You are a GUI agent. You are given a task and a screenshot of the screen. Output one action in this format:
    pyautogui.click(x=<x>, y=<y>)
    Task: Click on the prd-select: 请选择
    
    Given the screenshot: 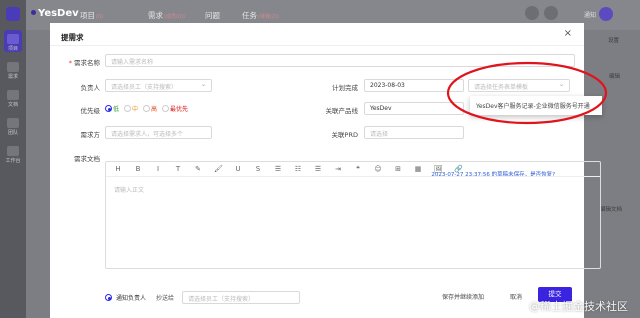 What is the action you would take?
    pyautogui.click(x=414, y=132)
    